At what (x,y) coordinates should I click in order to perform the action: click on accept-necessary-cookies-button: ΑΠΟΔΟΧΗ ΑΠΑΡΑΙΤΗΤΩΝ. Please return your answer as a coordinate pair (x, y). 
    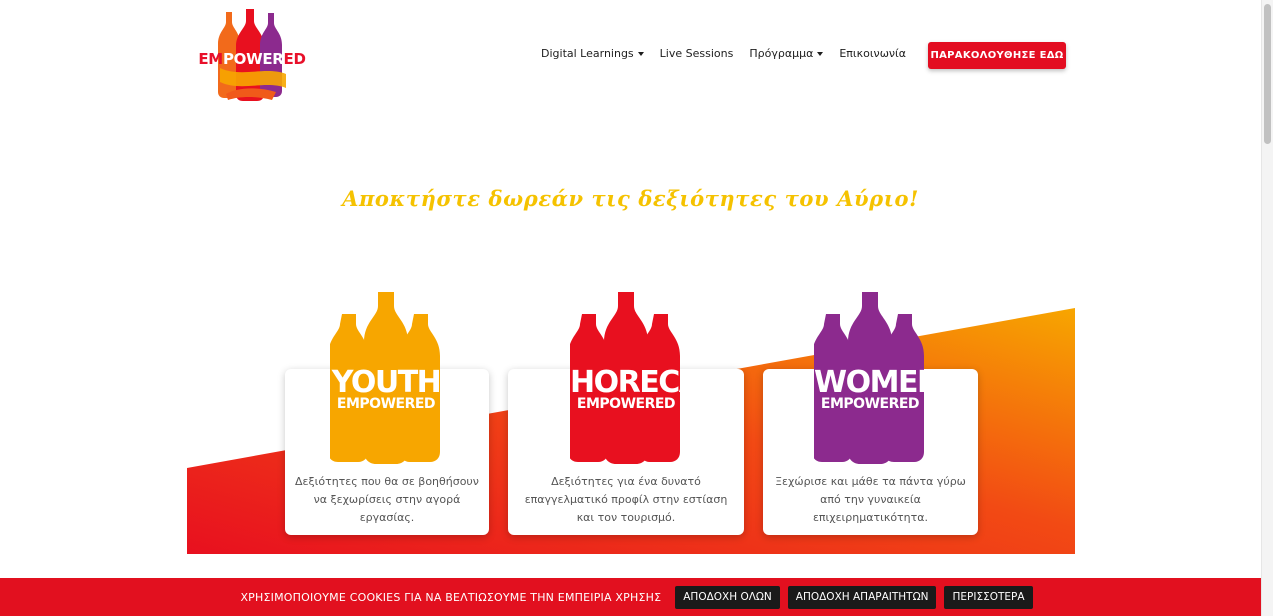
    Looking at the image, I should click on (862, 597).